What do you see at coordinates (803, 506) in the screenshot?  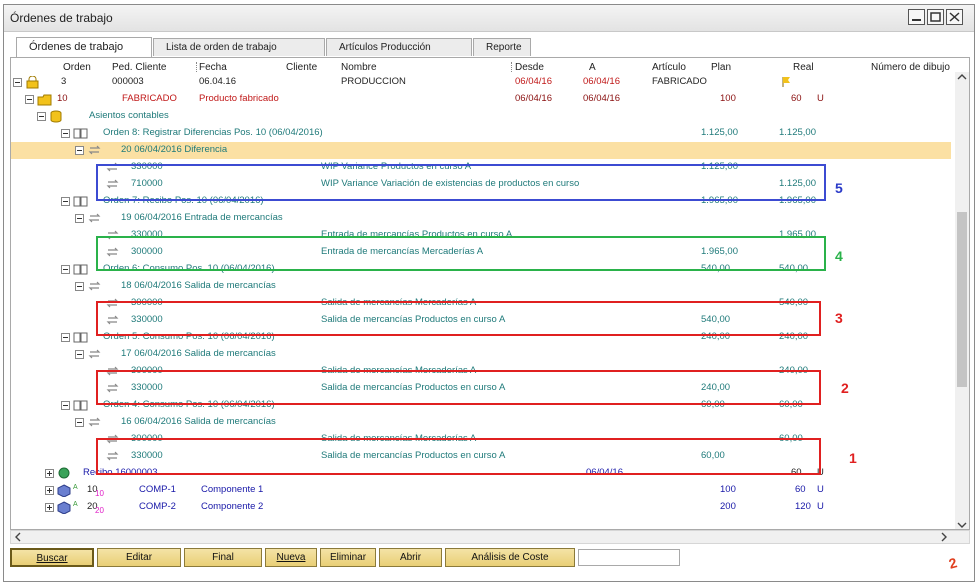 I see `component-real: 120` at bounding box center [803, 506].